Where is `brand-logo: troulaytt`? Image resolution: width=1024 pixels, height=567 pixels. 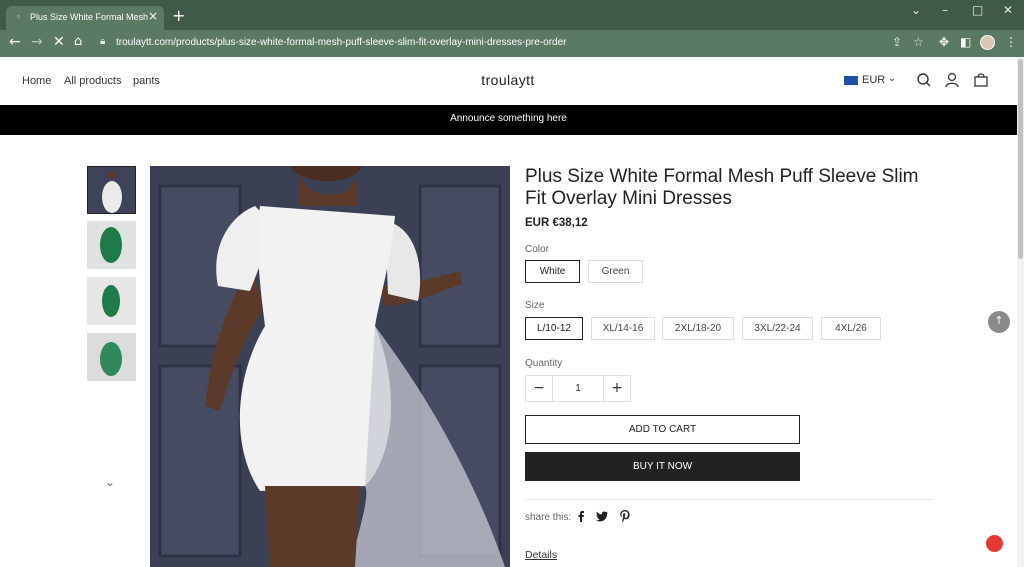
brand-logo: troulaytt is located at coordinates (508, 80).